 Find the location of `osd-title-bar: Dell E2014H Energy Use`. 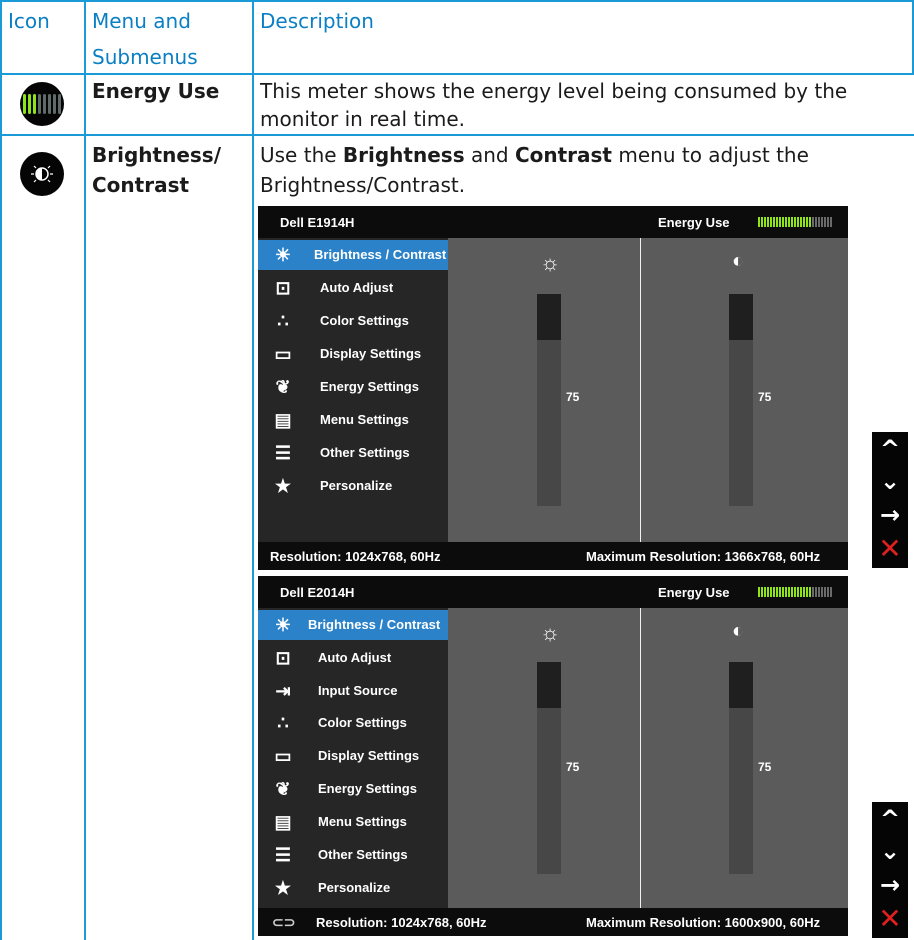

osd-title-bar: Dell E2014H Energy Use is located at coordinates (553, 592).